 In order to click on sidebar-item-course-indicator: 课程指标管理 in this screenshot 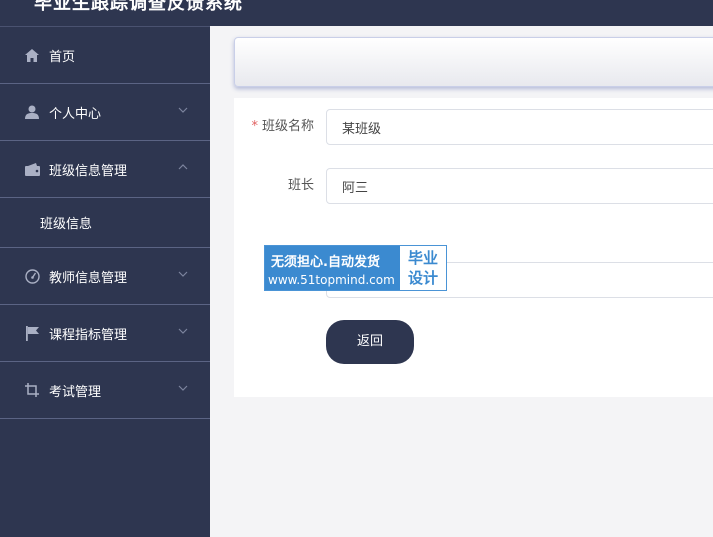, I will do `click(105, 333)`.